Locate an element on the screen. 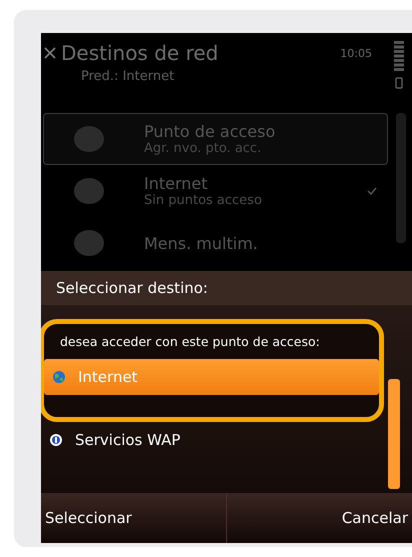 The height and width of the screenshot is (557, 412). option-label: Internet is located at coordinates (108, 377).